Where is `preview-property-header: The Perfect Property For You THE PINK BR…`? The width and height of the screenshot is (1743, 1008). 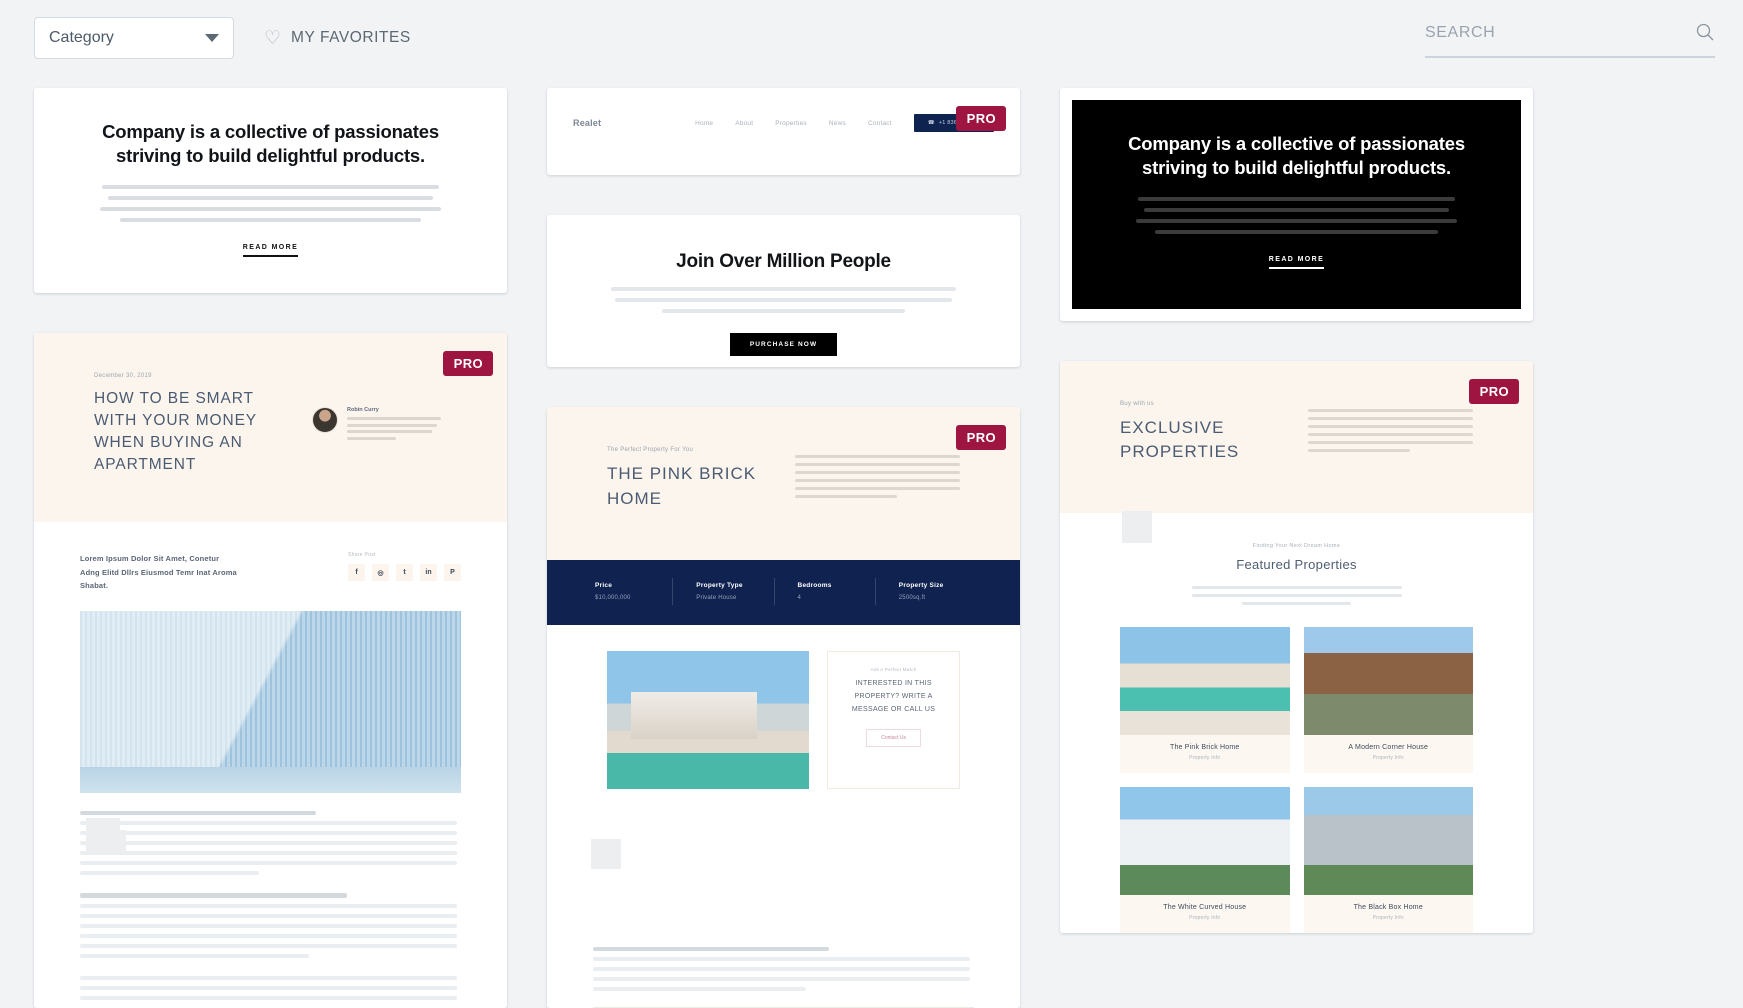 preview-property-header: The Perfect Property For You THE PINK BR… is located at coordinates (783, 483).